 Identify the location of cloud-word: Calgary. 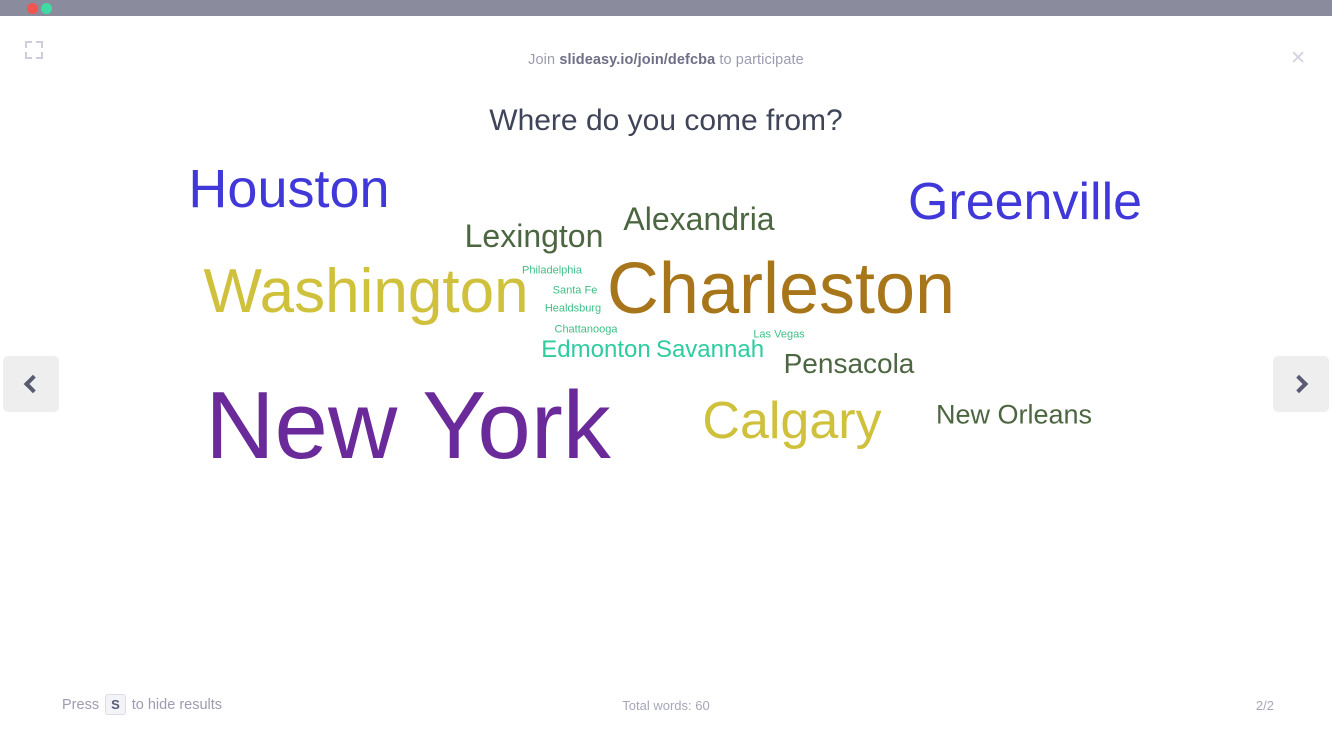
(792, 421).